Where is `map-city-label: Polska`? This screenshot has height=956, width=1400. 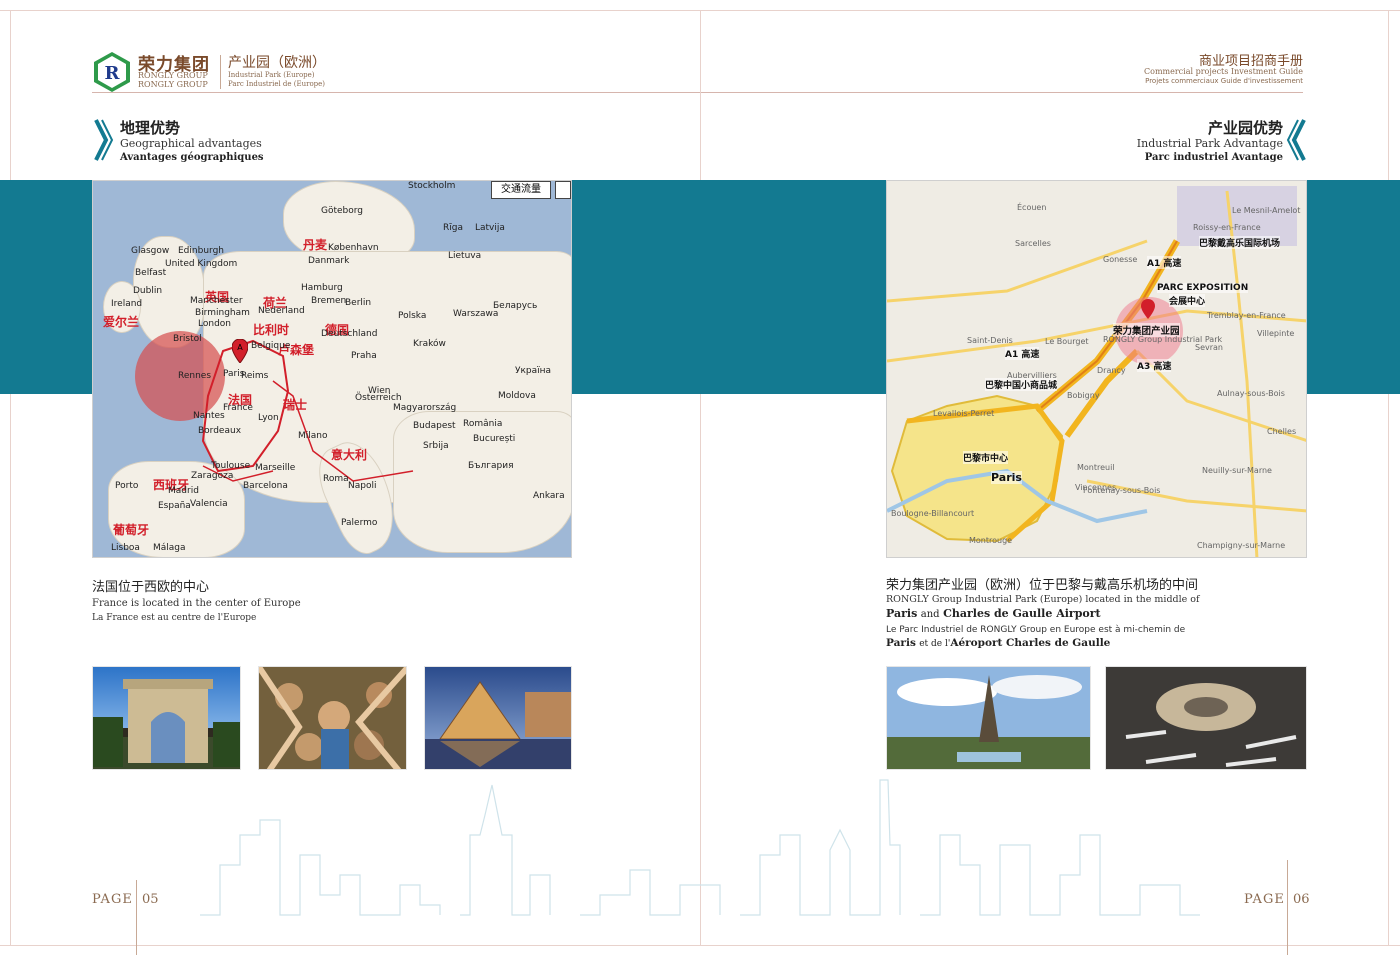
map-city-label: Polska is located at coordinates (412, 316).